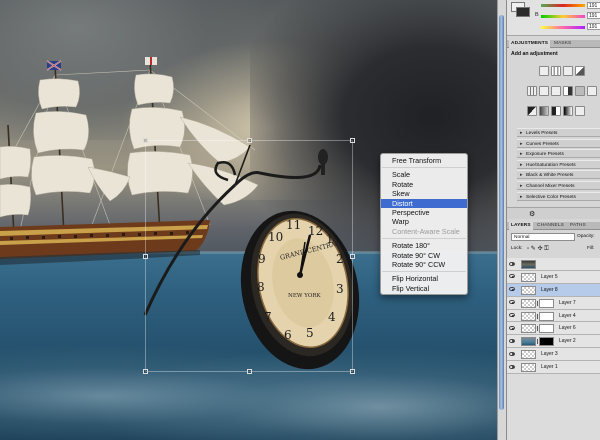  Describe the element at coordinates (538, 249) in the screenshot. I see `lock-icons: ▫ ✎ ✣ ⚿` at that location.